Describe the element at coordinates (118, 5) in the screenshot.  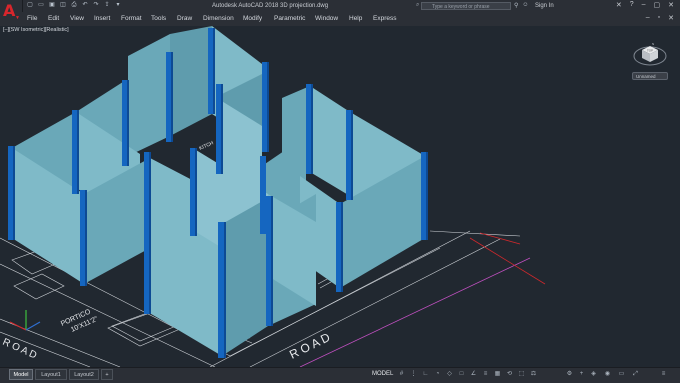
I see `dropdown-icon: ▾` at that location.